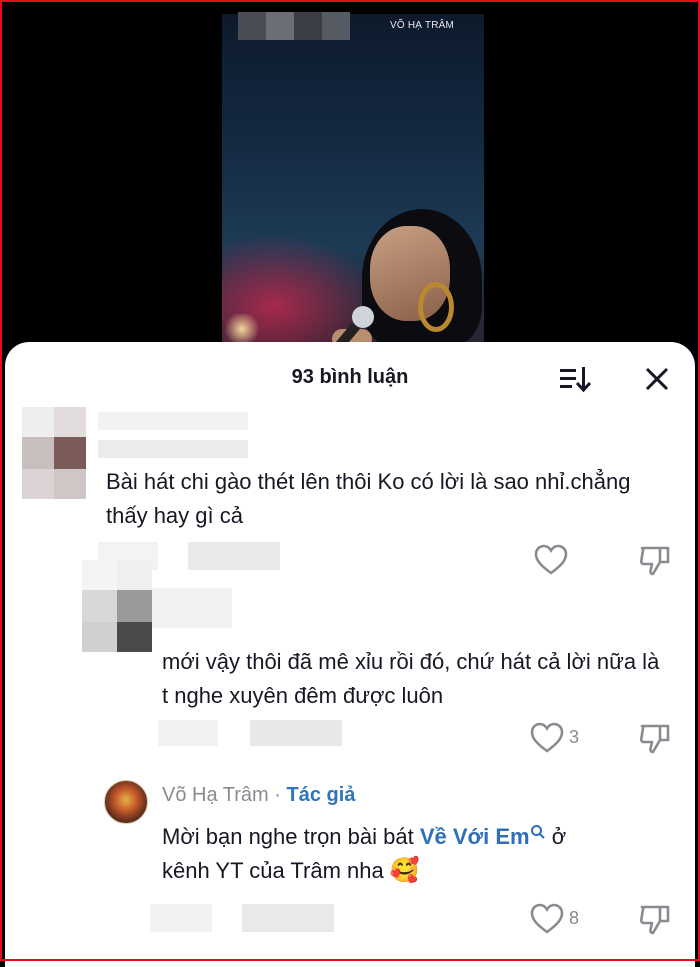 The image size is (700, 967). Describe the element at coordinates (321, 795) in the screenshot. I see `author-badge: Tác giả` at that location.